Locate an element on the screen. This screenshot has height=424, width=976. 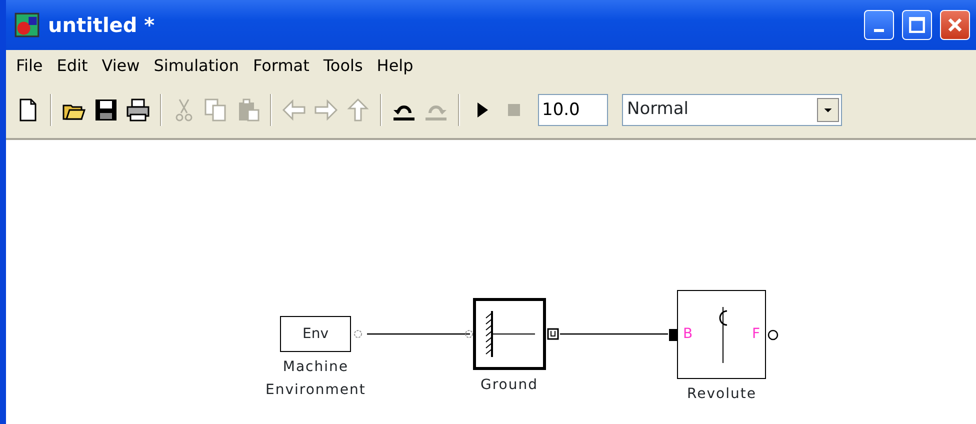
menu-item: Format is located at coordinates (281, 66).